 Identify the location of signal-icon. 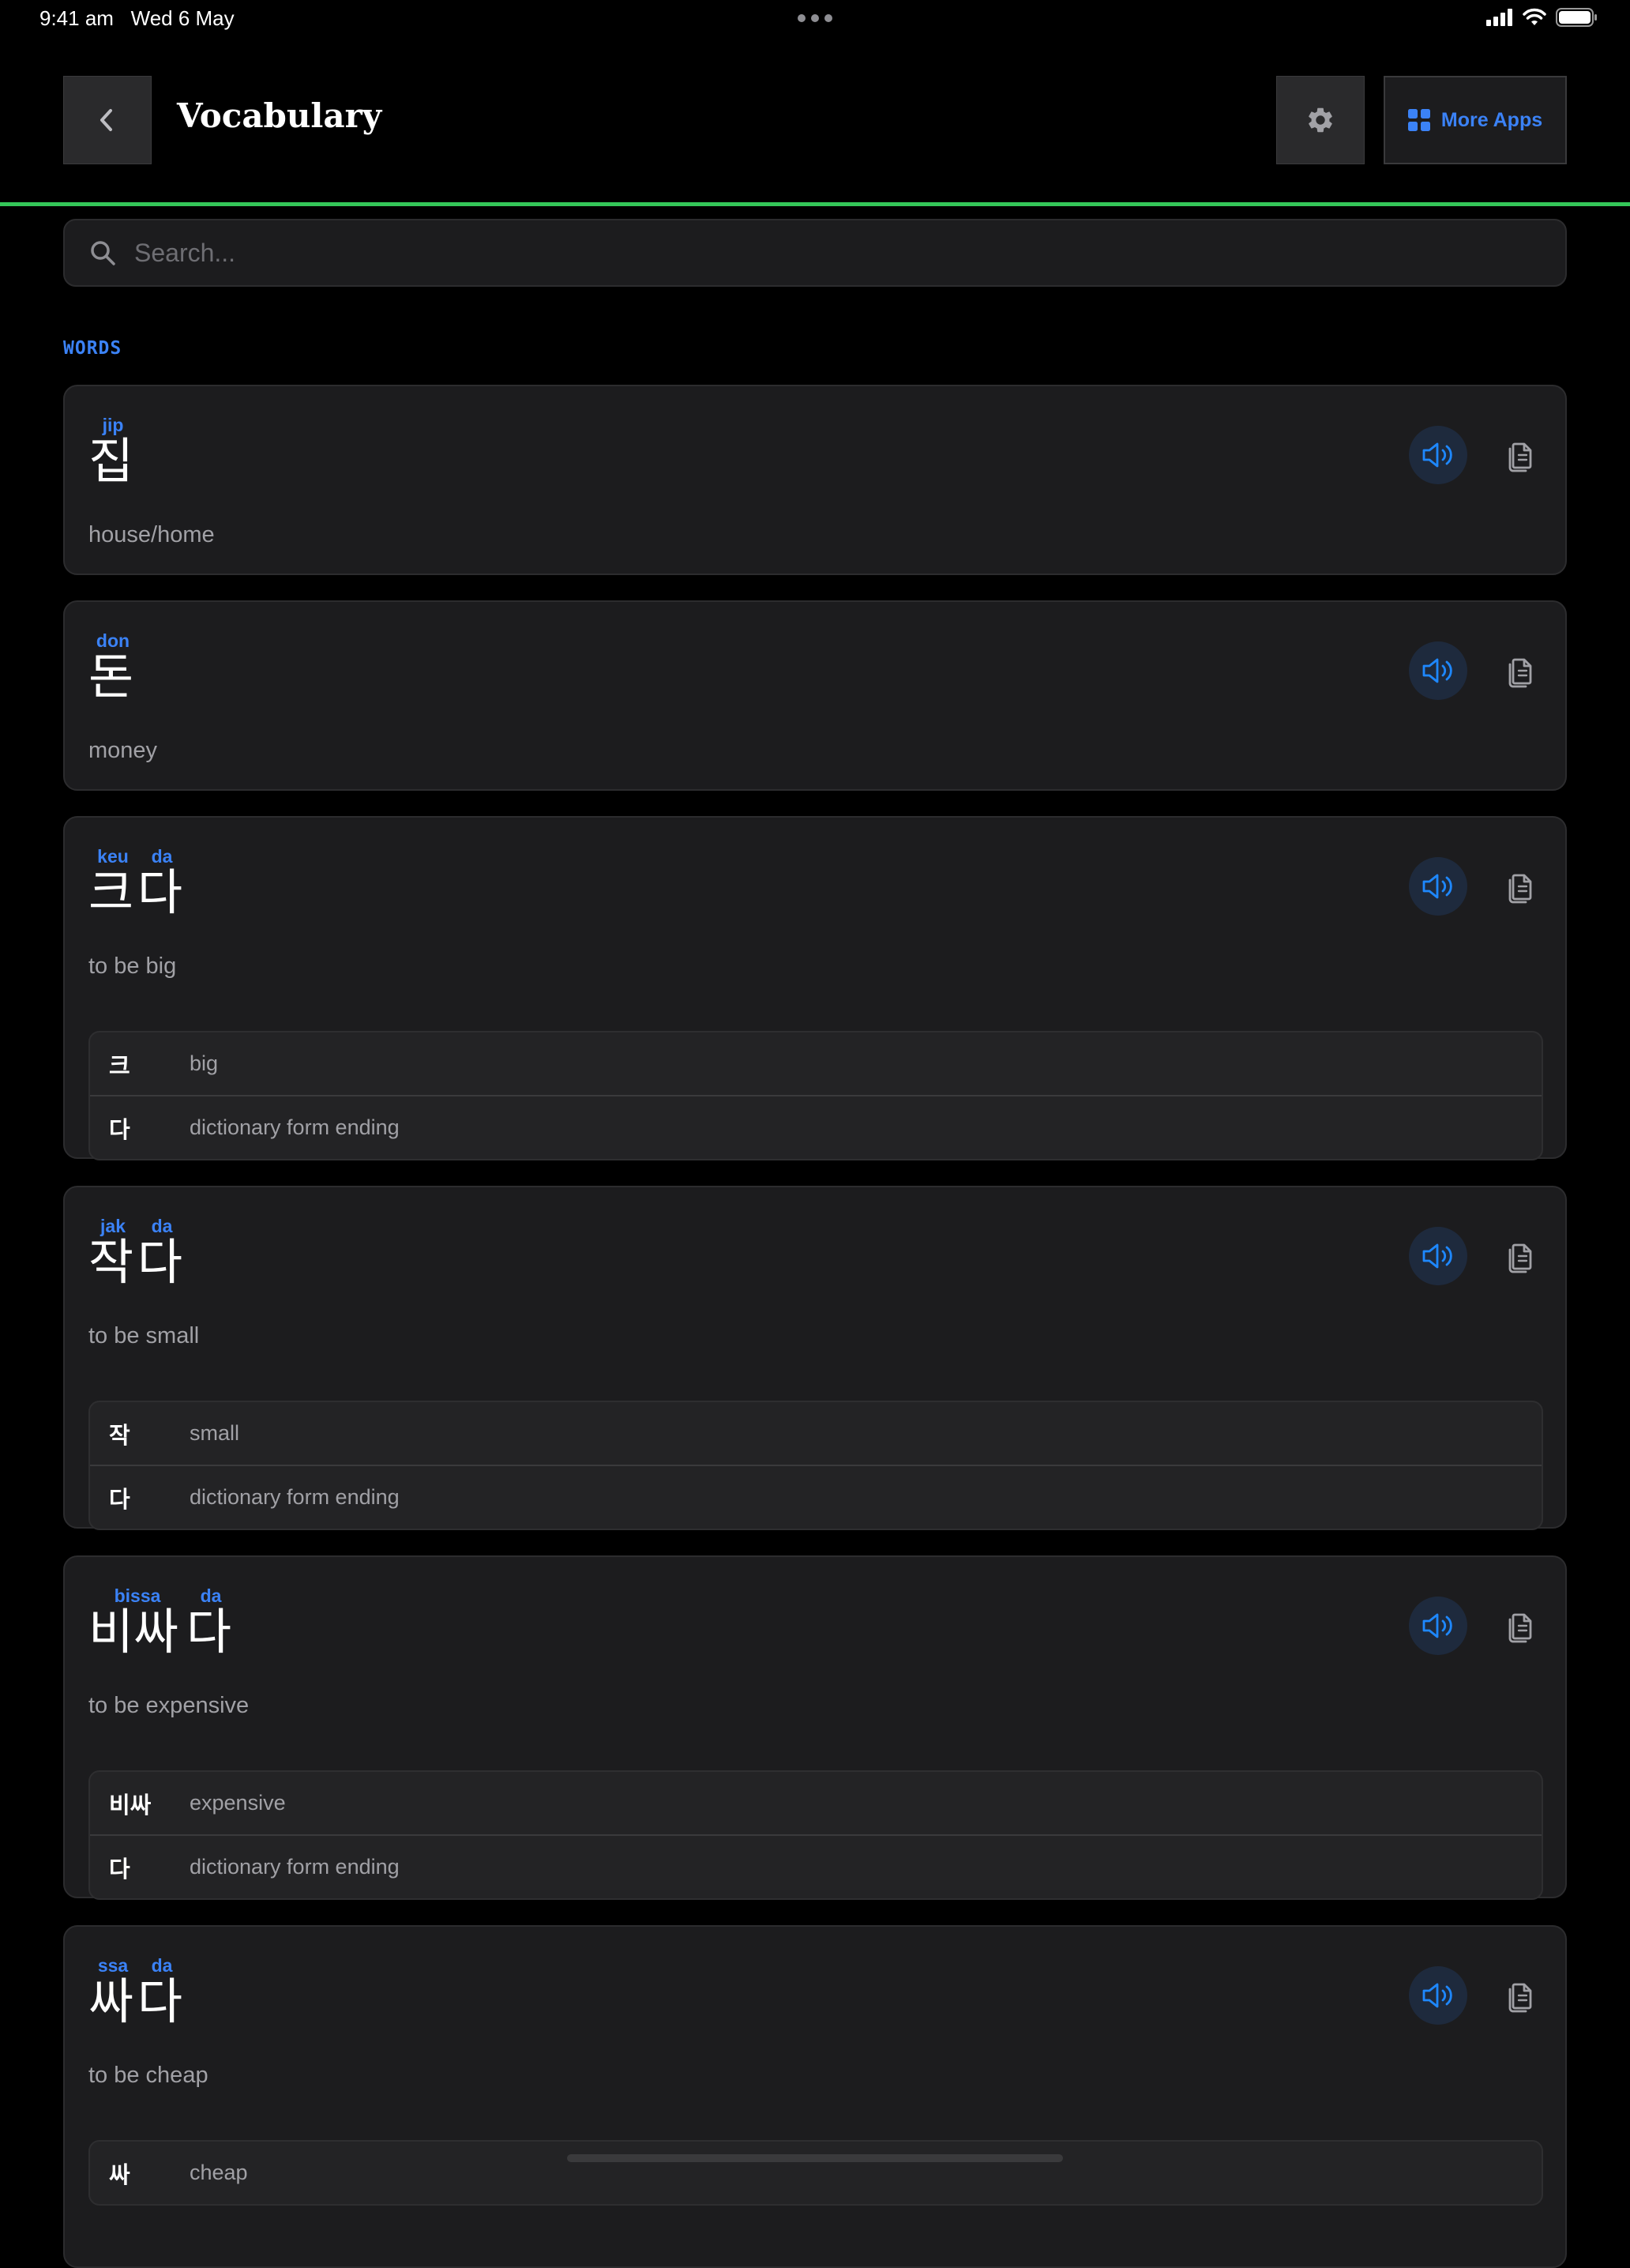
(1499, 17).